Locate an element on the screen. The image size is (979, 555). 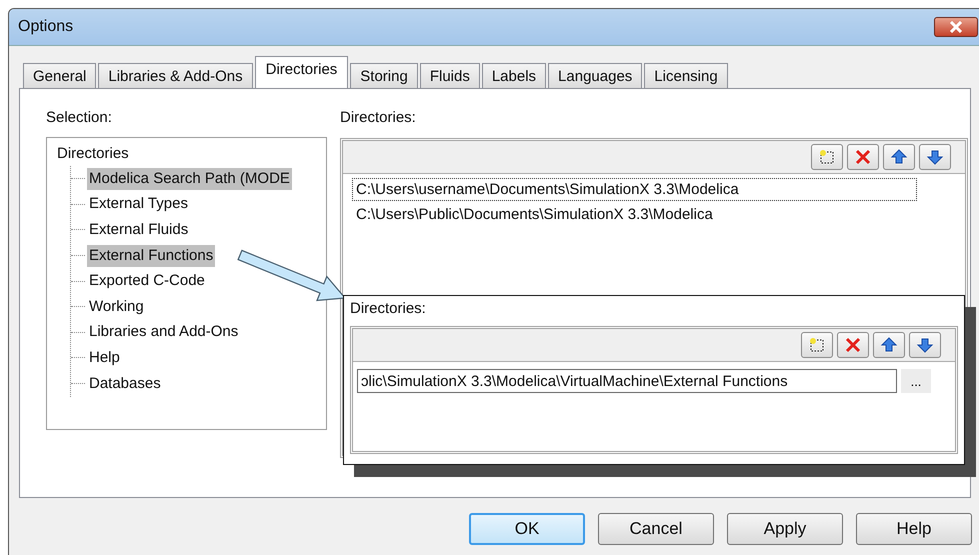
dialog-button: OK is located at coordinates (527, 529).